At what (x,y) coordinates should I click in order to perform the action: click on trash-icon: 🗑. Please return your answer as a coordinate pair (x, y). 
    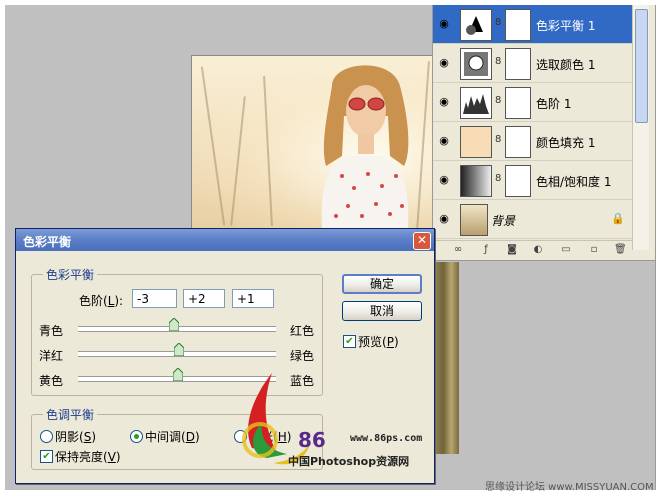
    Looking at the image, I should click on (620, 249).